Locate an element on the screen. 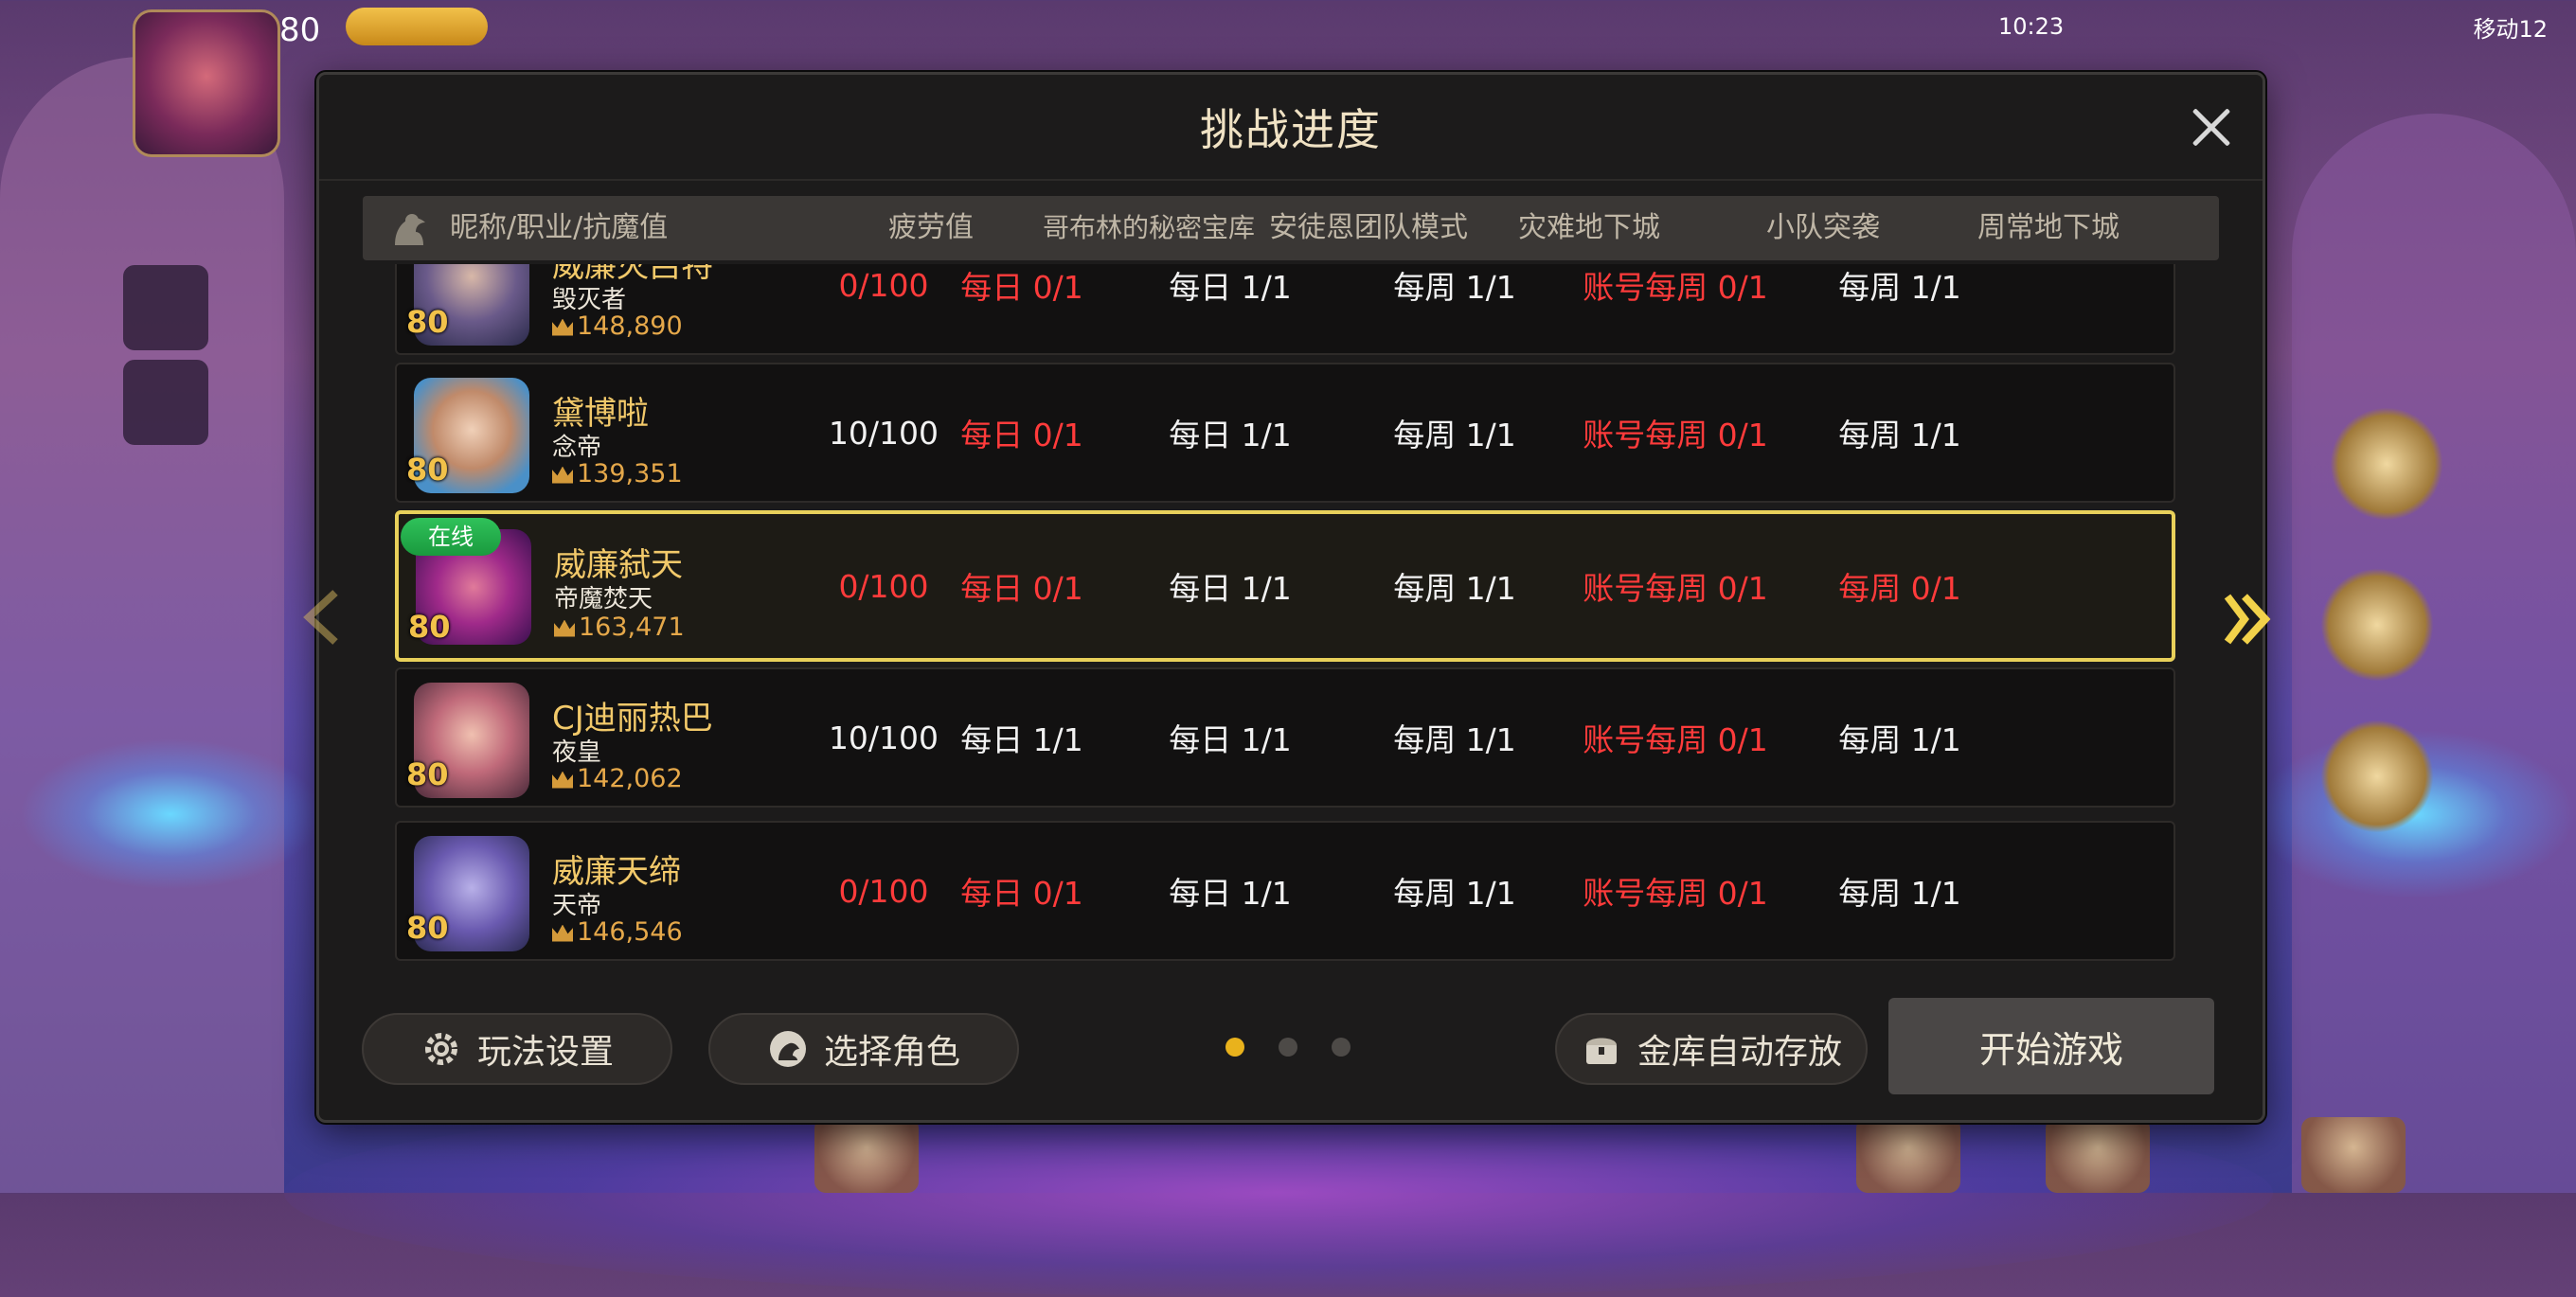 The image size is (2576, 1297). header-weekly-dungeon: 周常地下城 is located at coordinates (2048, 227).